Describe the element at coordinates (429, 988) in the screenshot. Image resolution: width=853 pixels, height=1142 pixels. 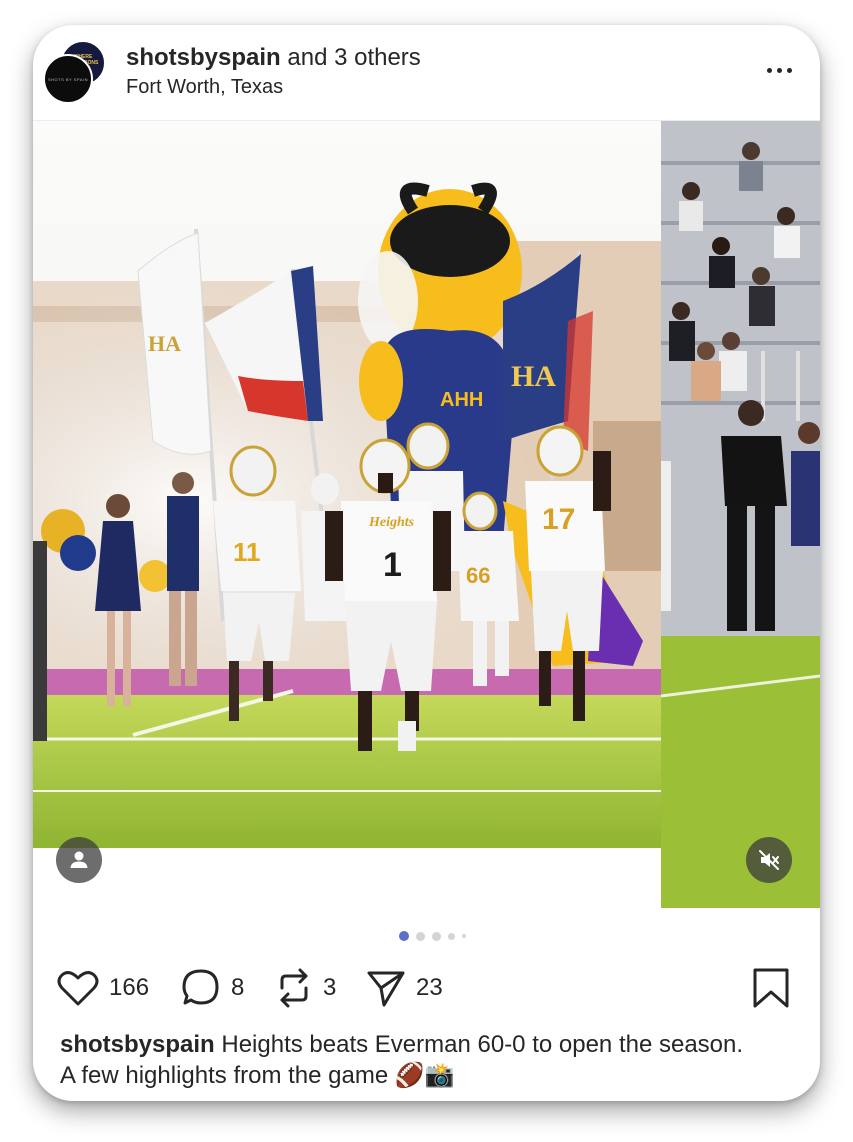
I see `share-count: 23` at that location.